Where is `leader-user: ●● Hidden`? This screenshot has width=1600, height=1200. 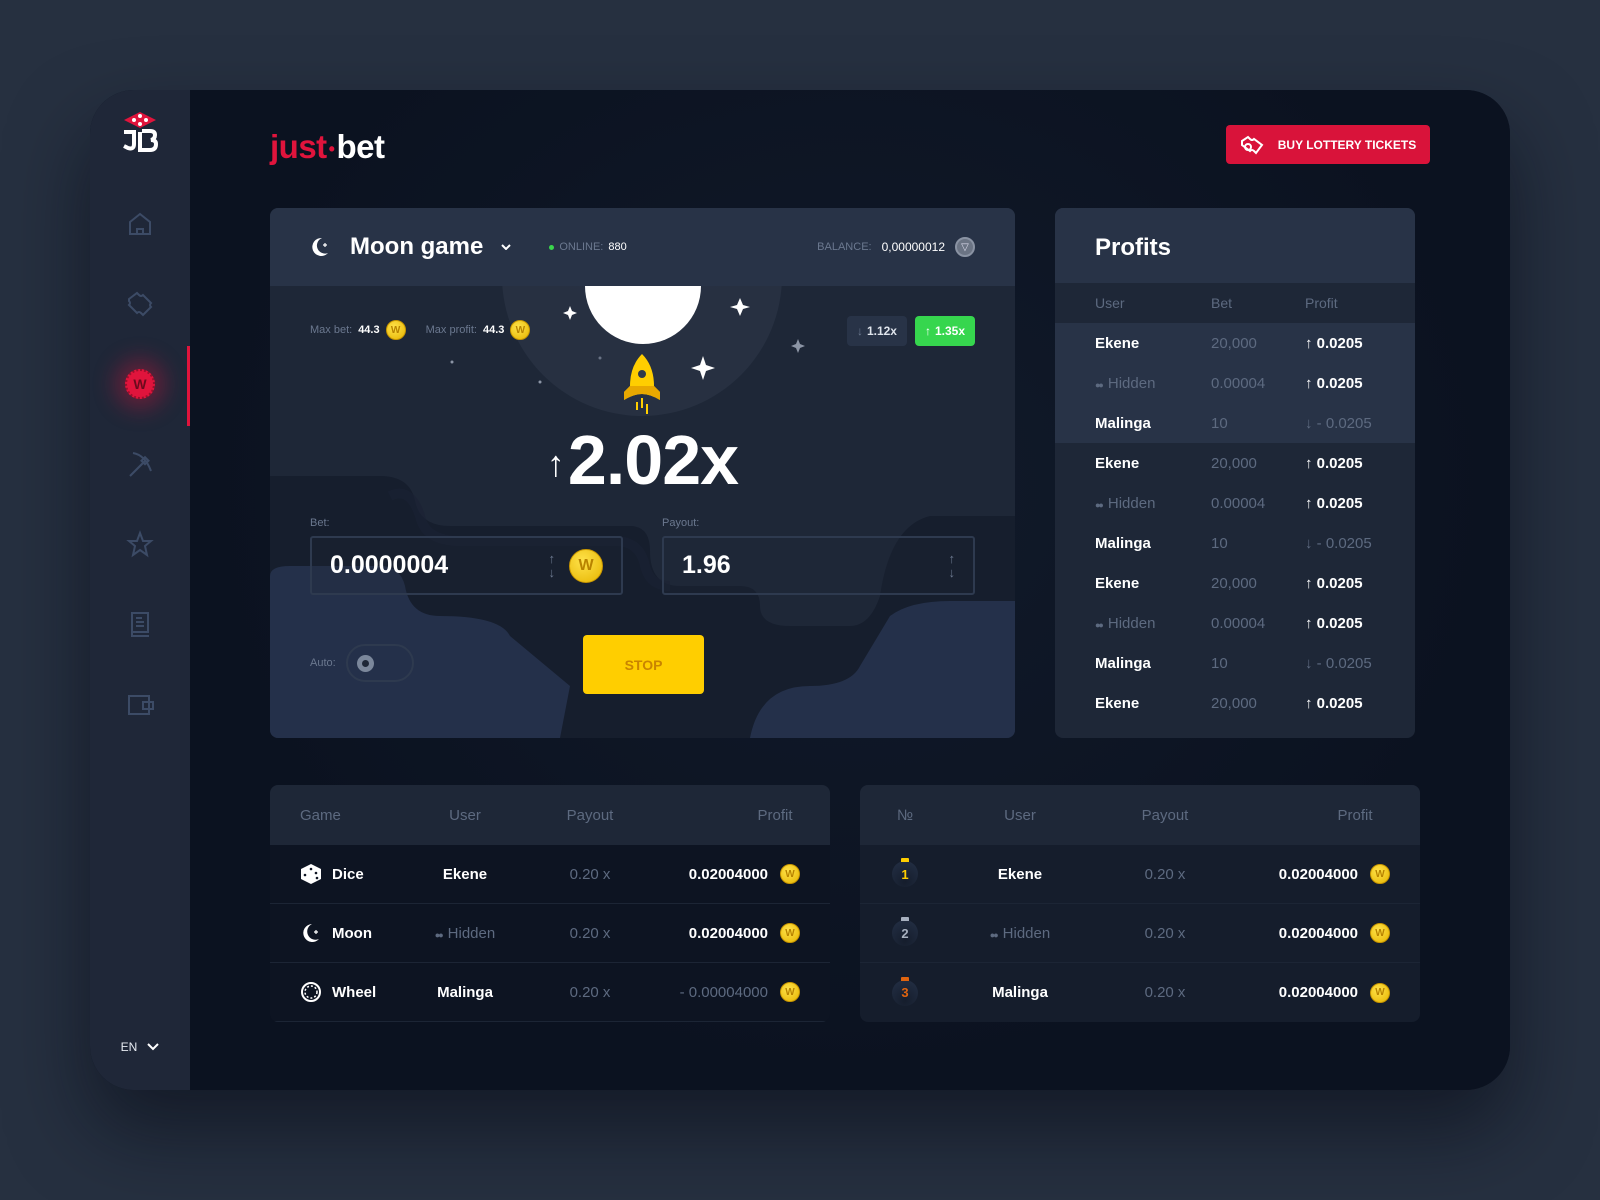
leader-user: ●● Hidden is located at coordinates (1020, 933).